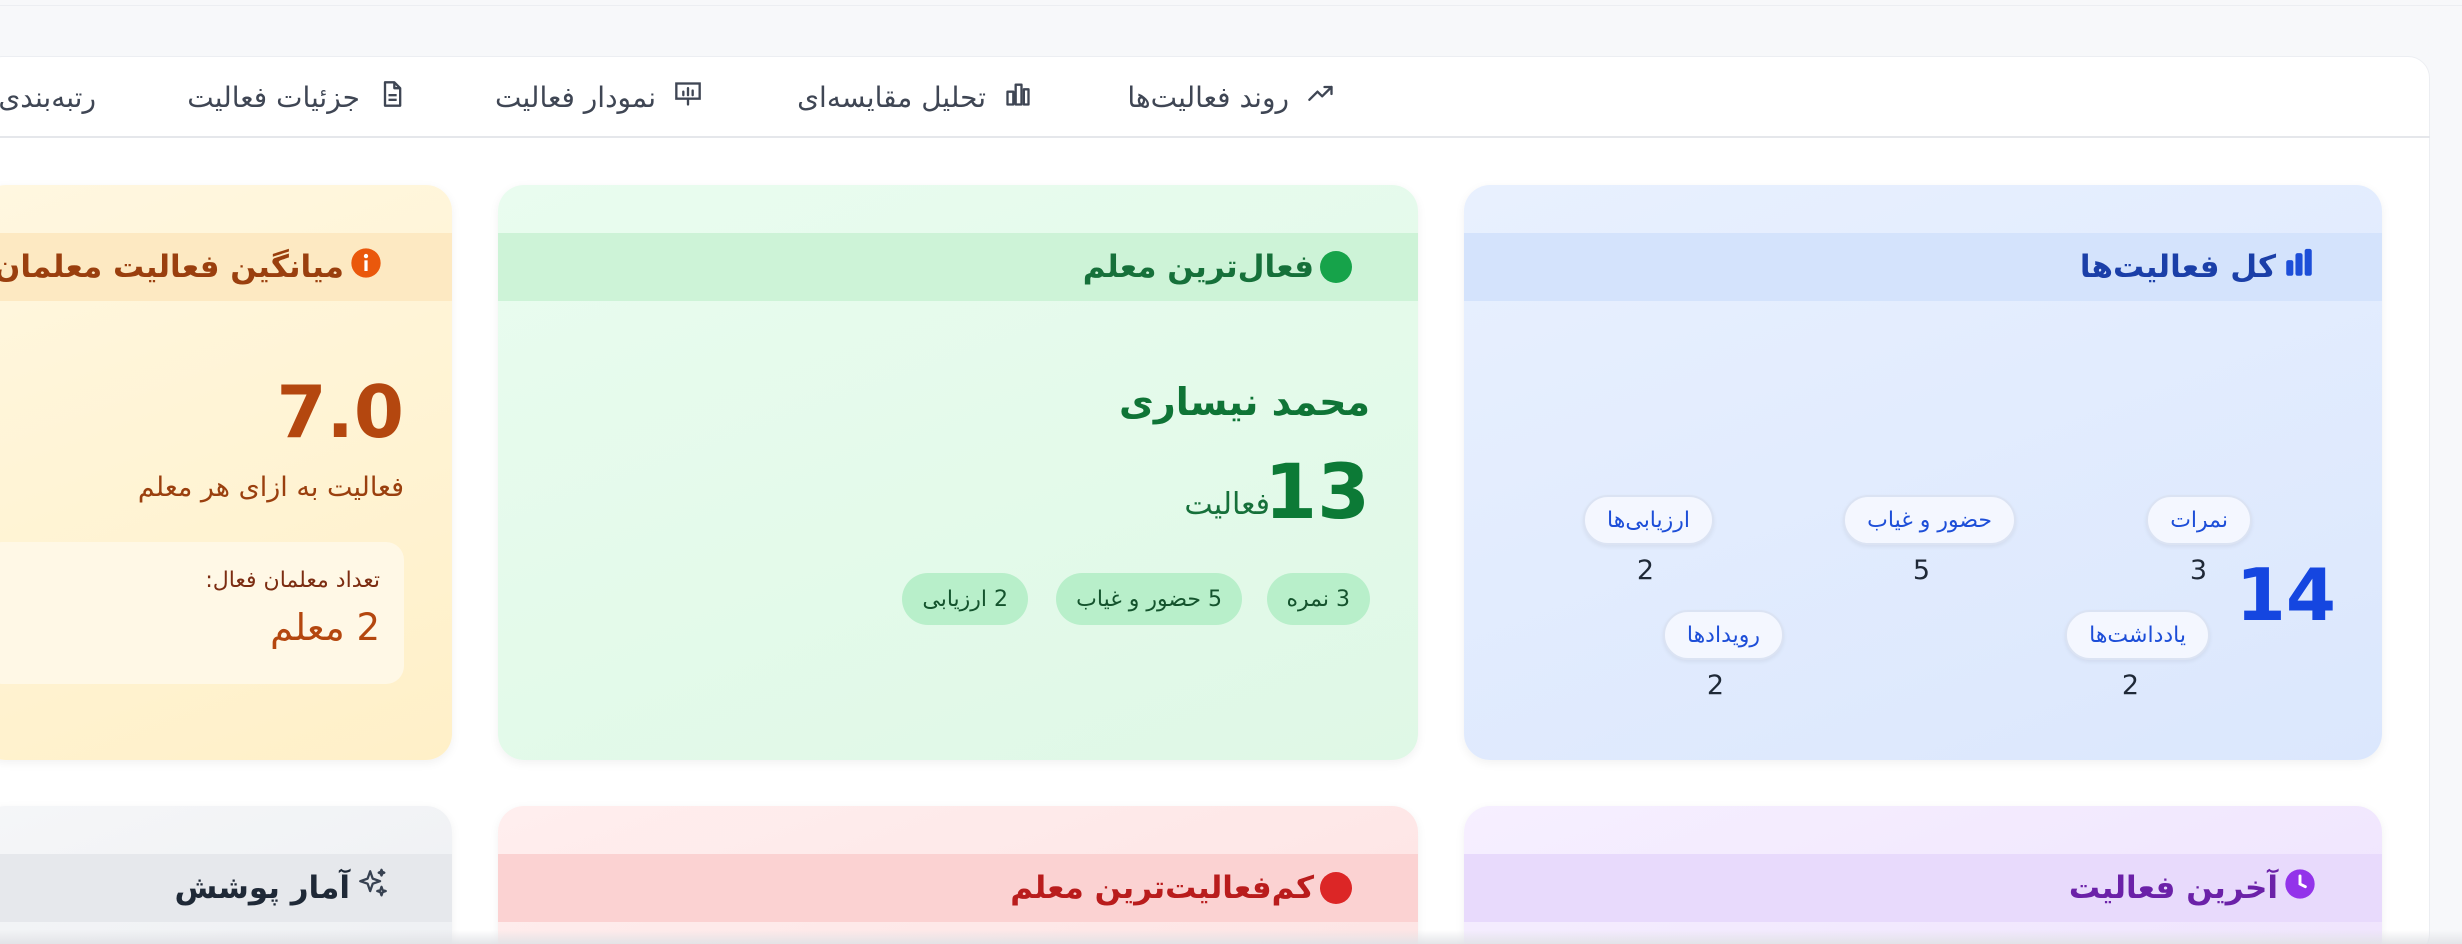 The image size is (2462, 944). I want to click on active-teachers-label: تعداد معلمان فعال:, so click(292, 580).